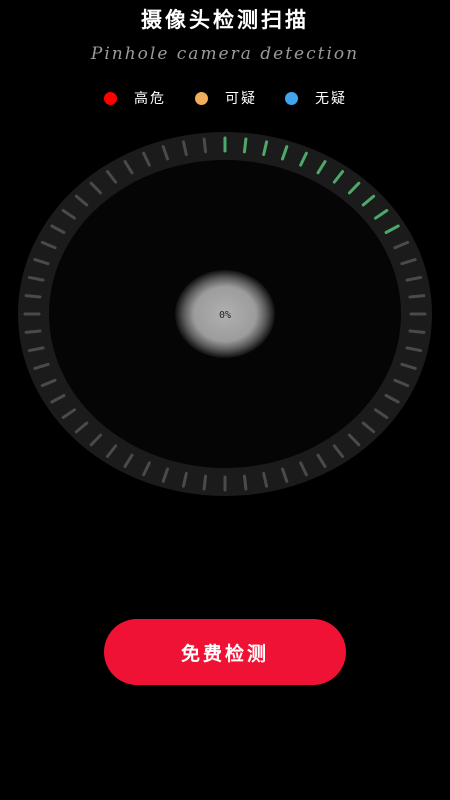  I want to click on safe-dot-icon, so click(291, 98).